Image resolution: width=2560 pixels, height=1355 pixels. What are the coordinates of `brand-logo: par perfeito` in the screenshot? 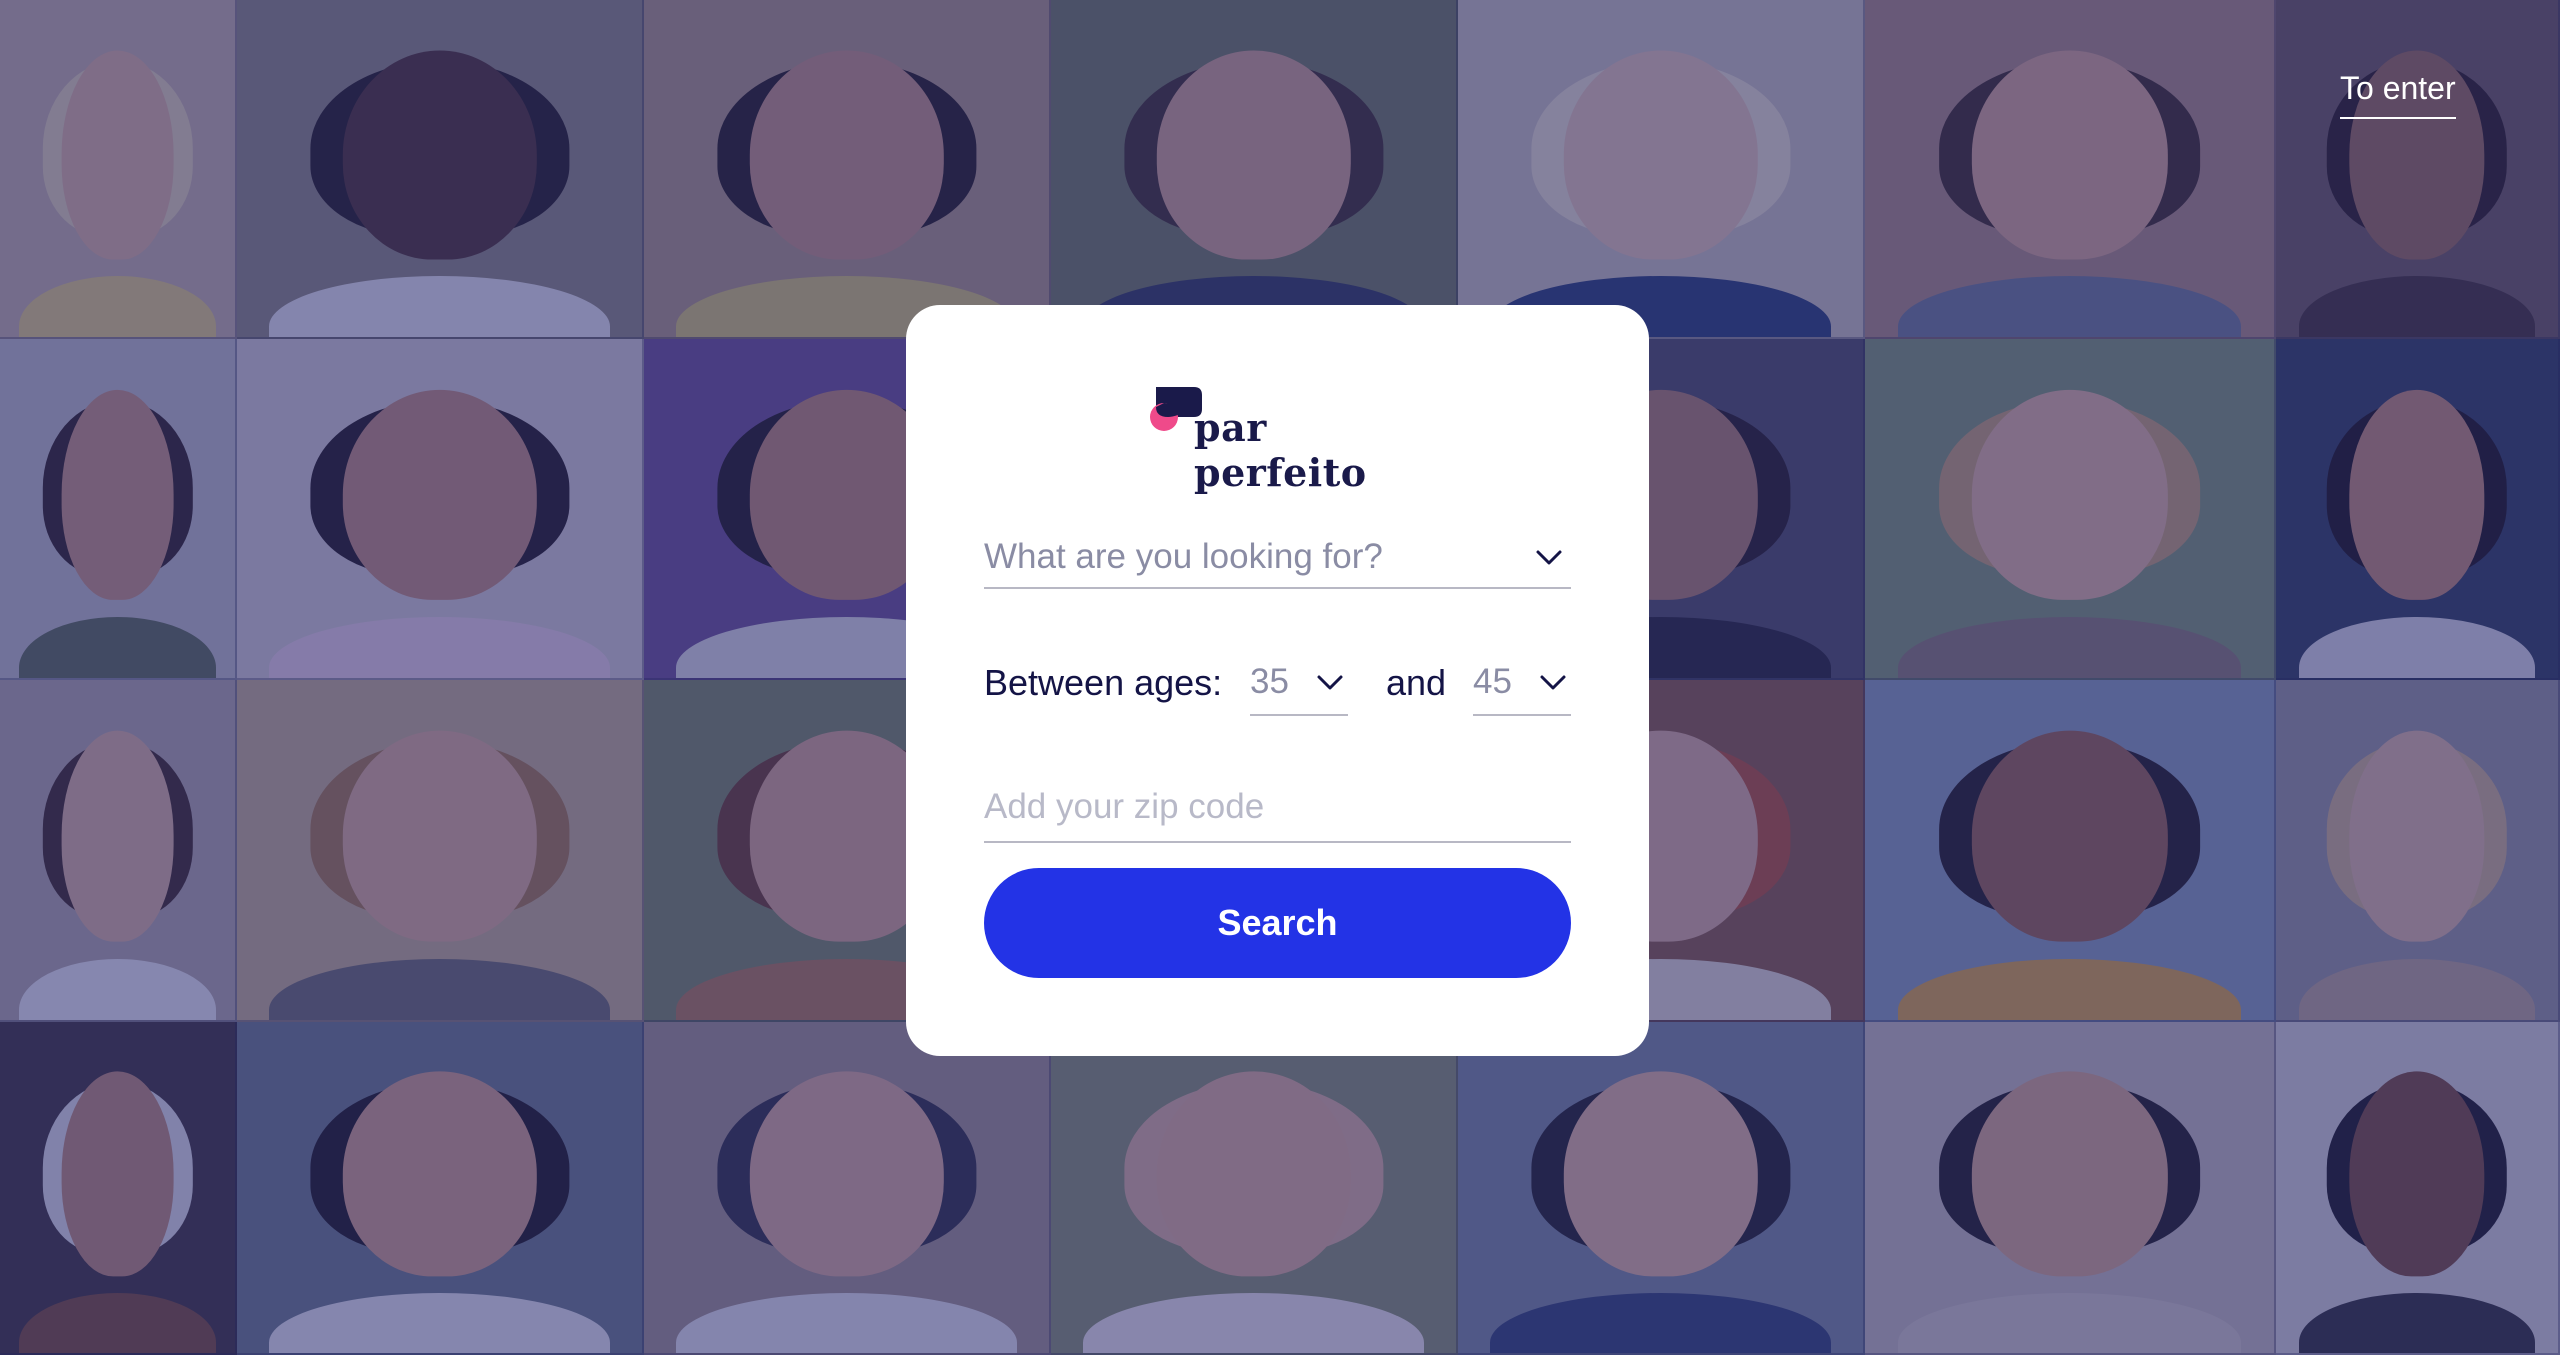 It's located at (1280, 440).